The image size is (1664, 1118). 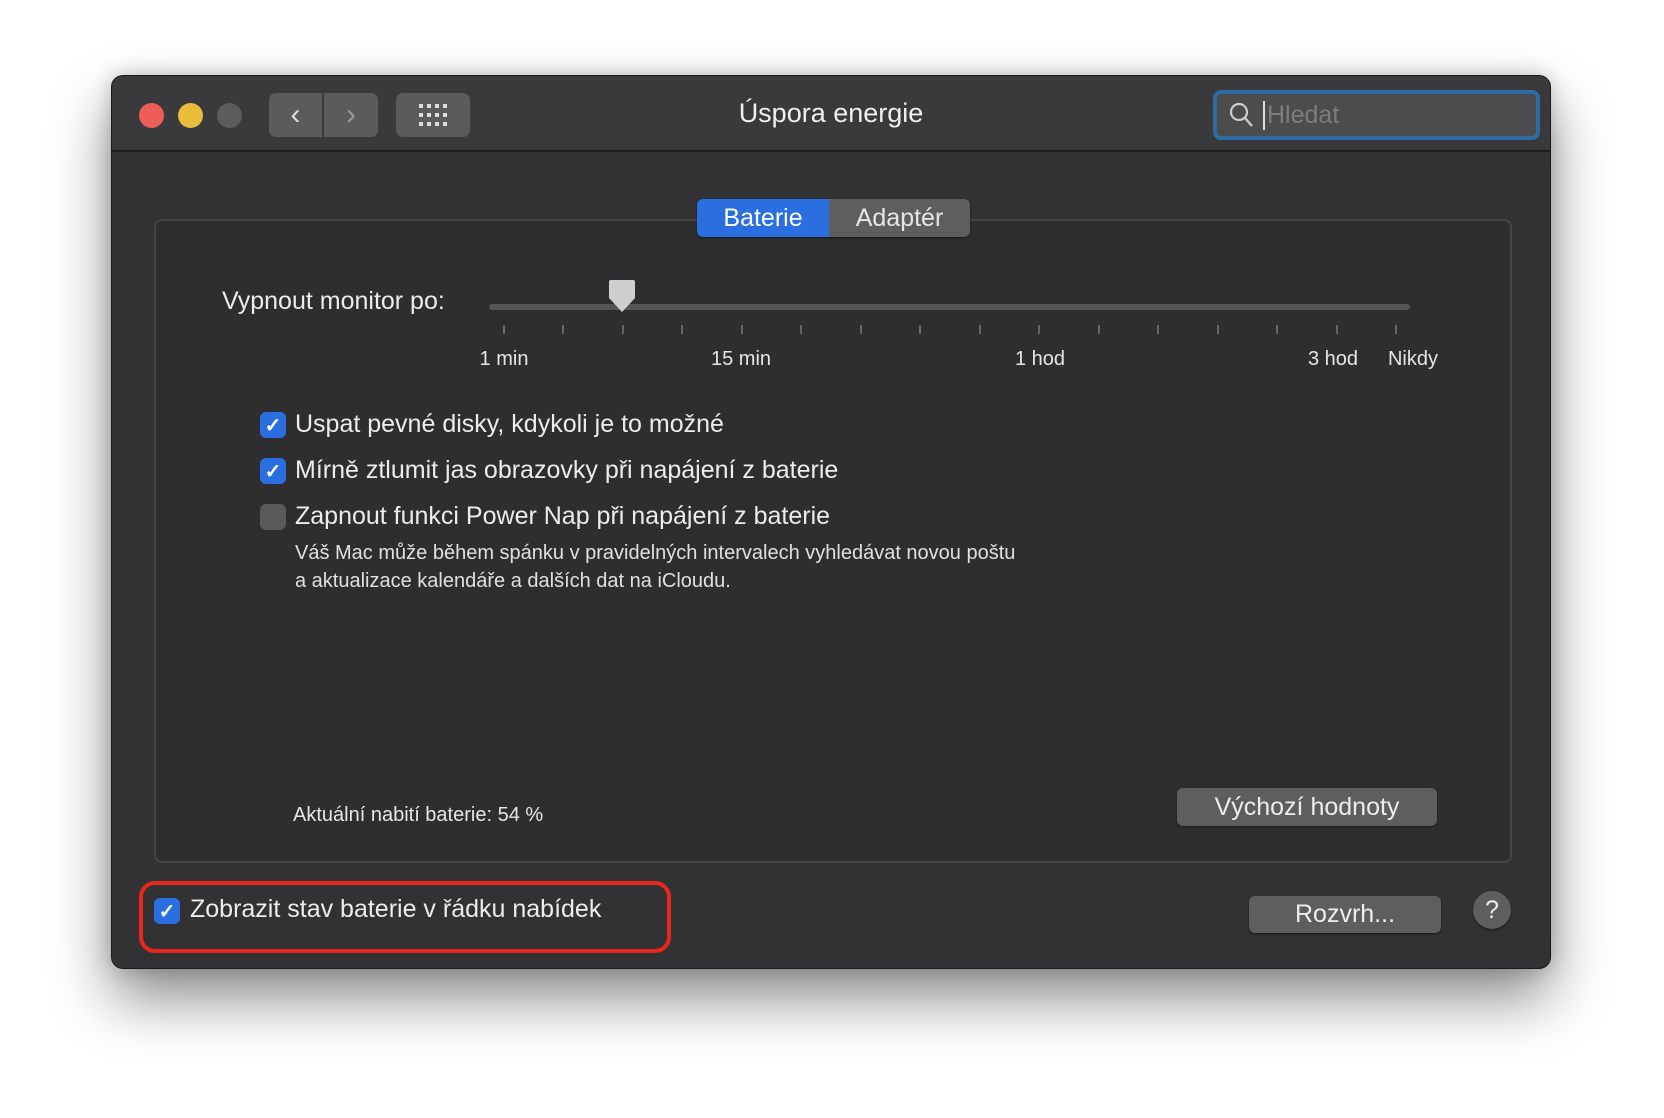 What do you see at coordinates (899, 218) in the screenshot?
I see `tab-adapter: Adaptér` at bounding box center [899, 218].